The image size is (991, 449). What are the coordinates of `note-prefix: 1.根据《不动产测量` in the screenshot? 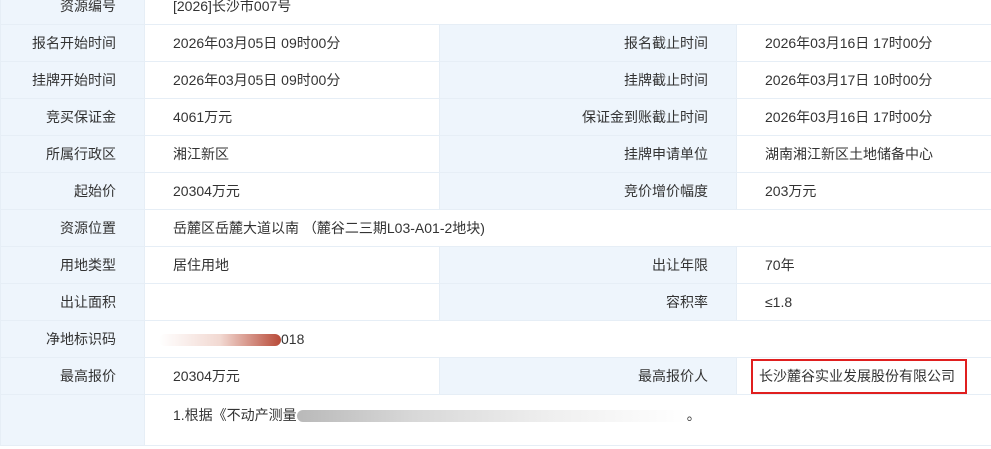 It's located at (235, 415).